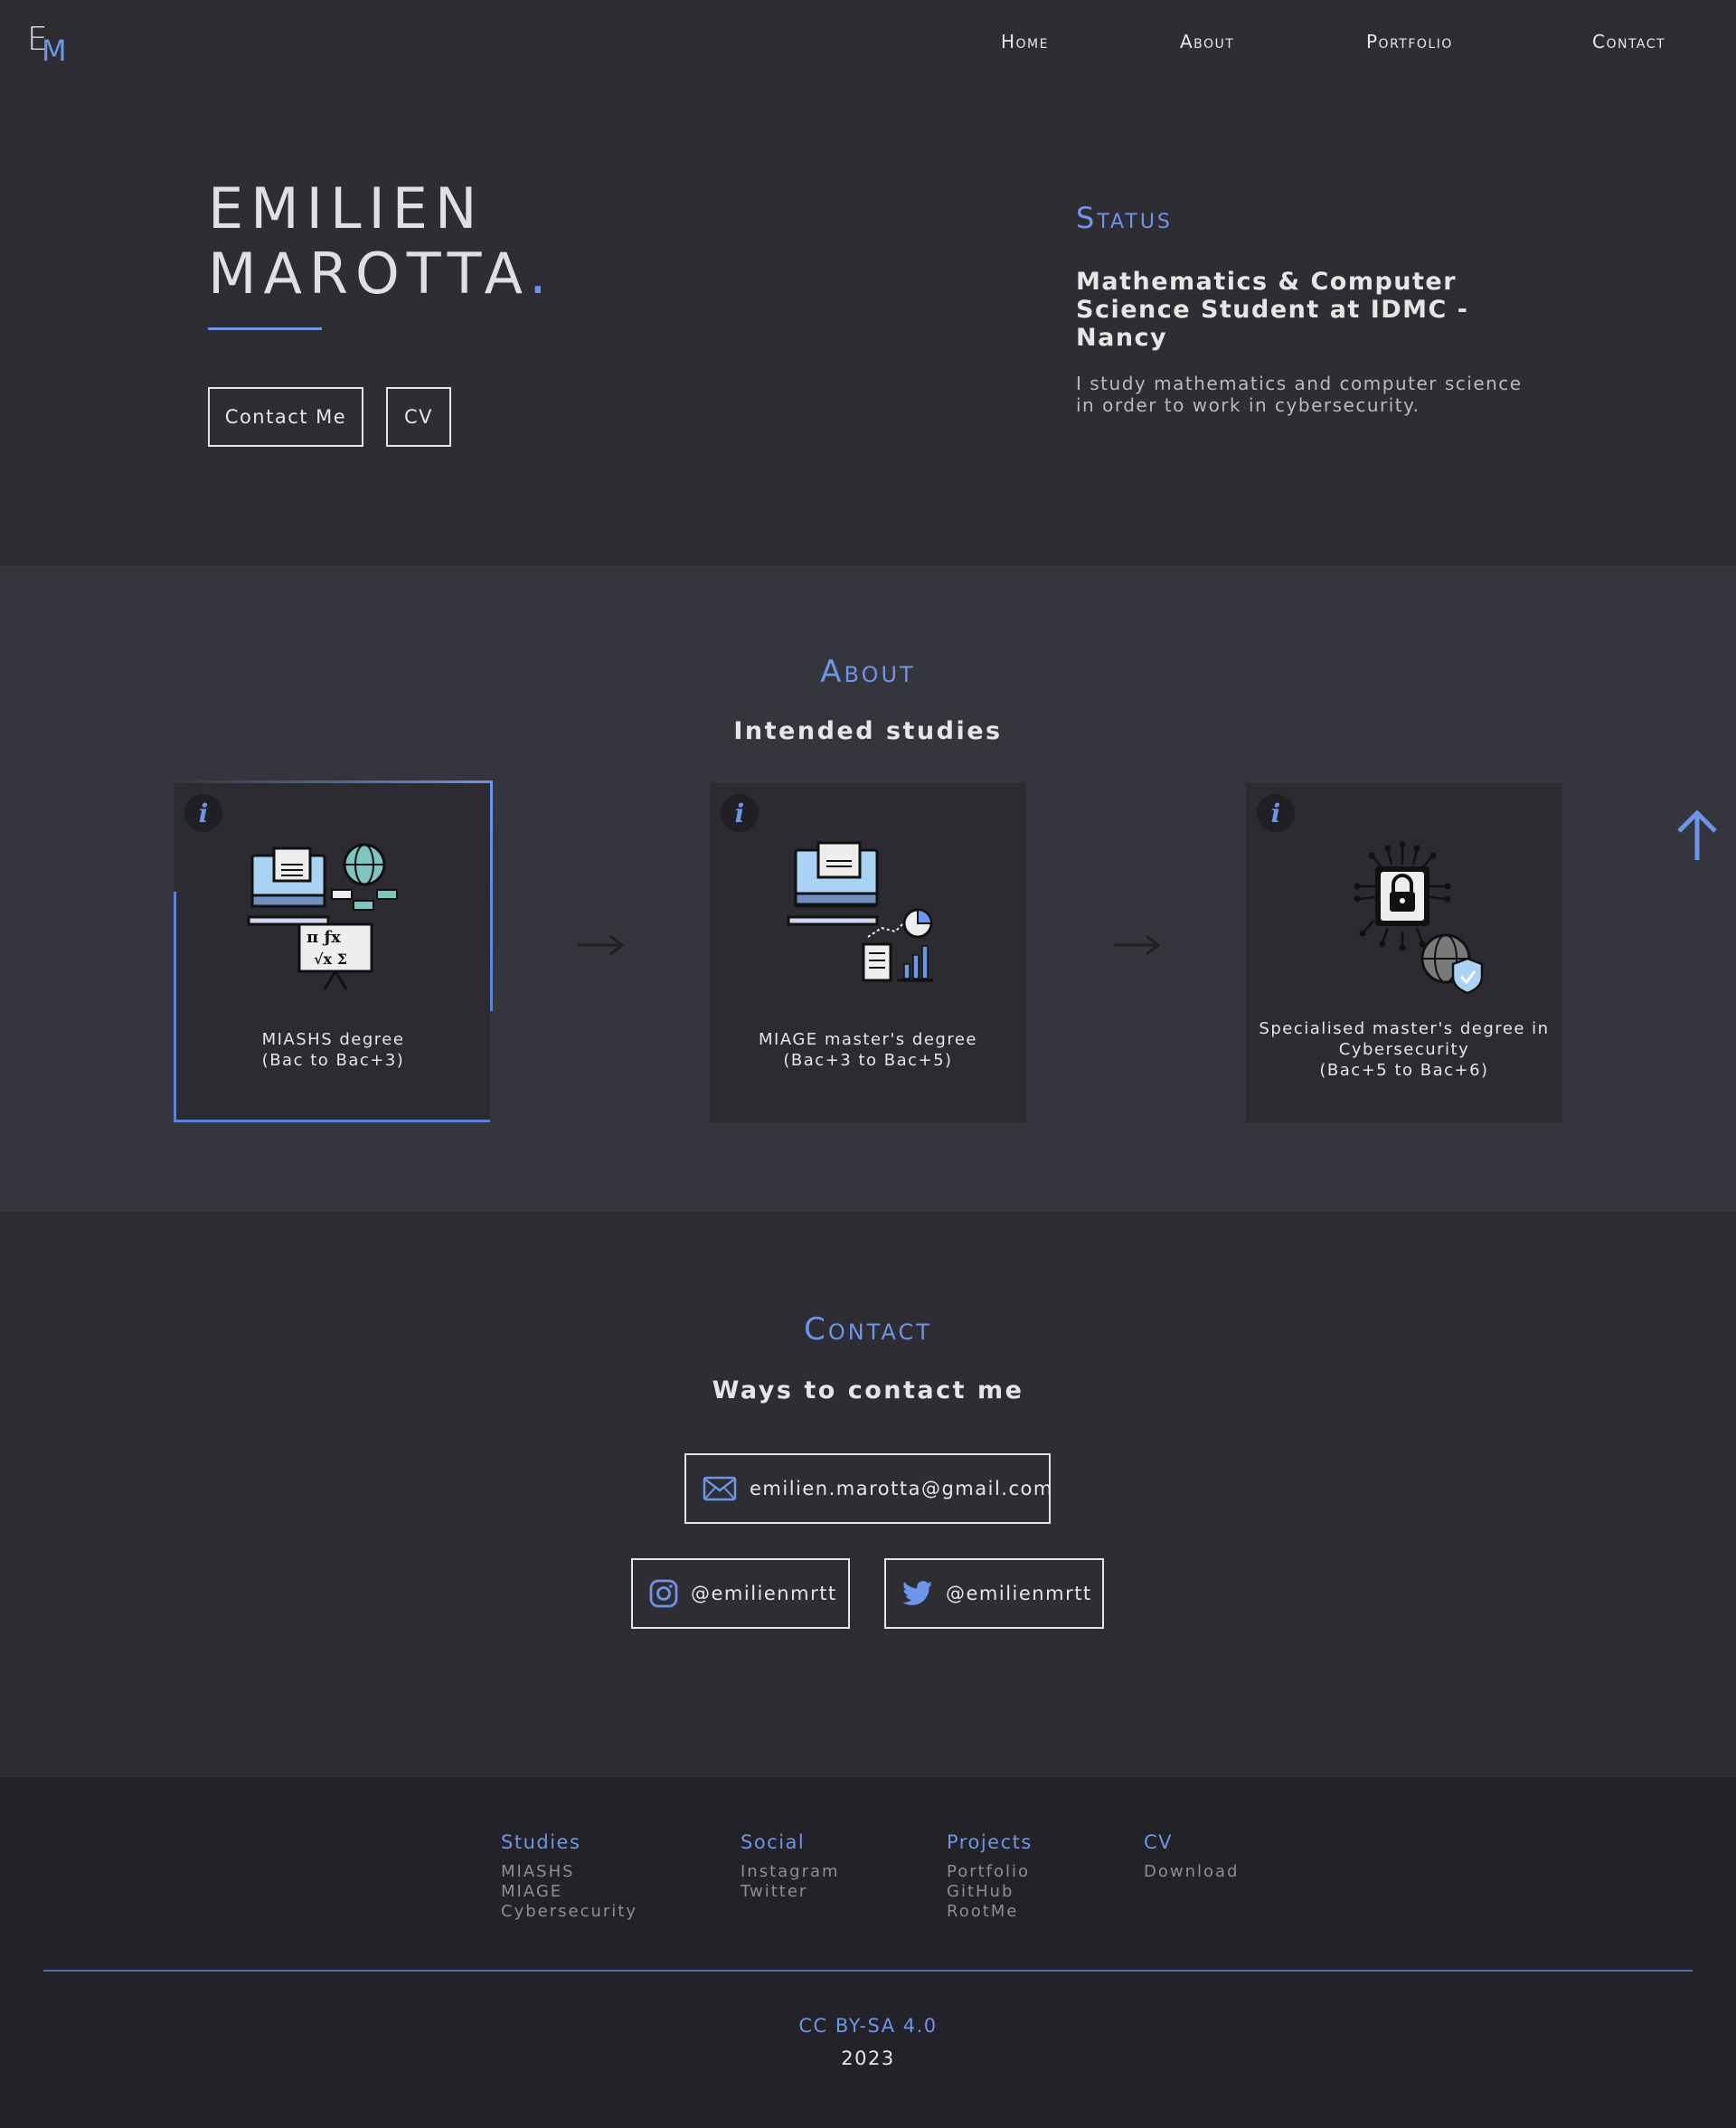 The height and width of the screenshot is (2128, 1736). I want to click on contact-me-button: Contact Me, so click(285, 417).